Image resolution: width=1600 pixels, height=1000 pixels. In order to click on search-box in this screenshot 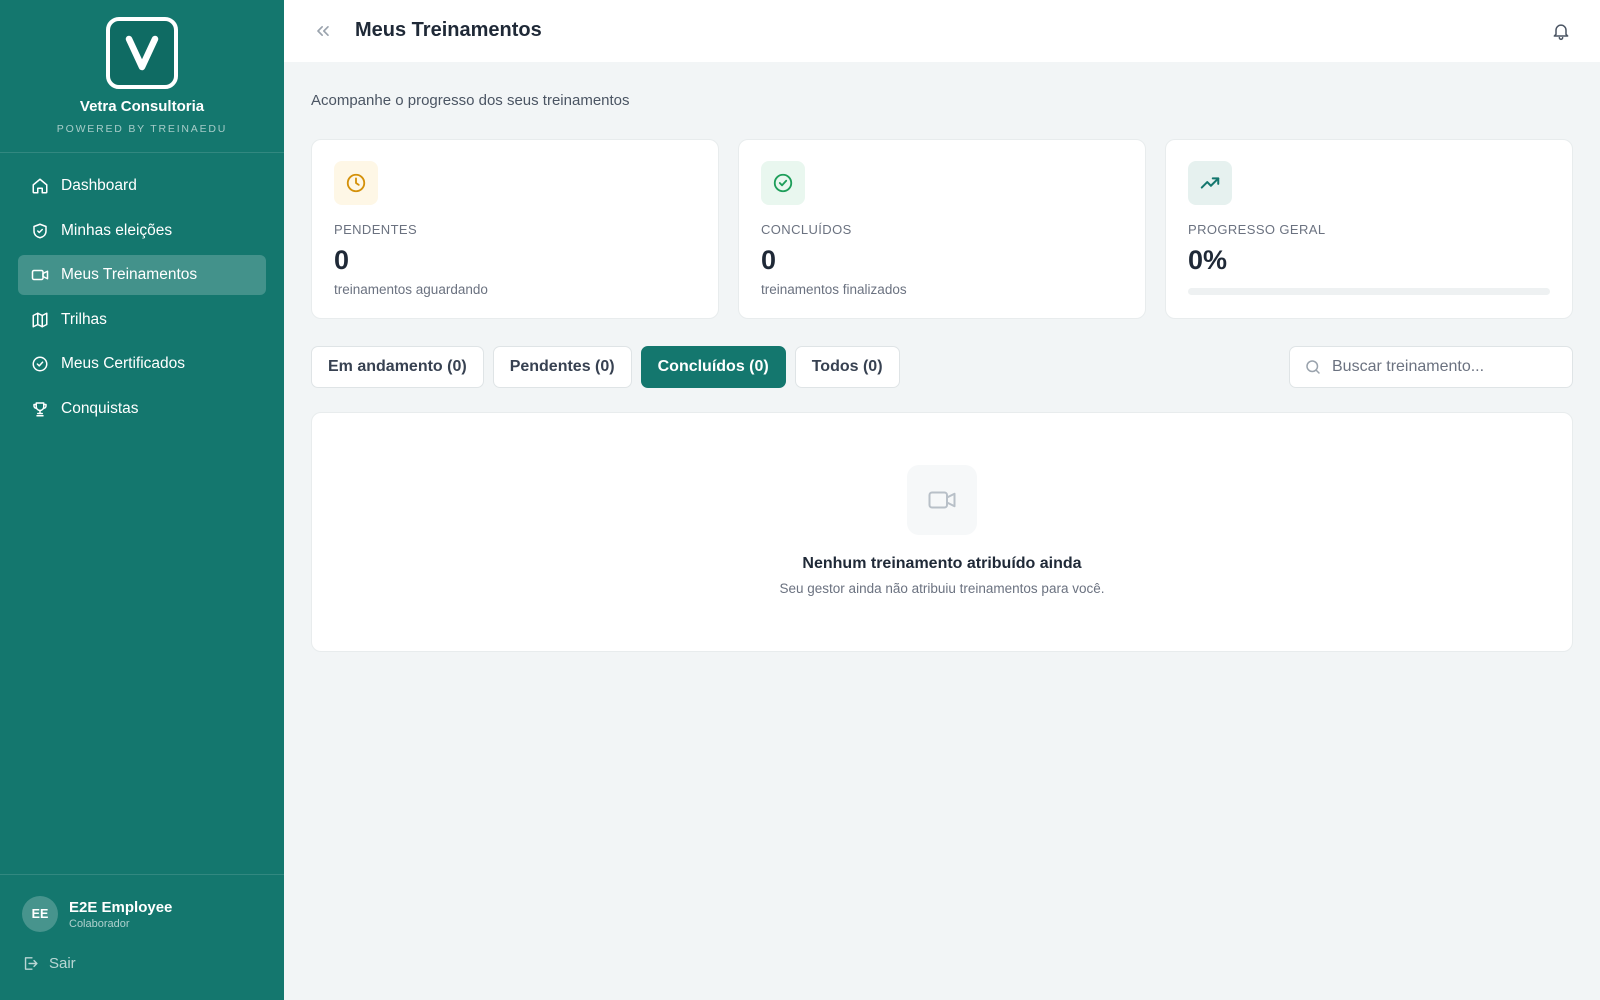, I will do `click(1431, 367)`.